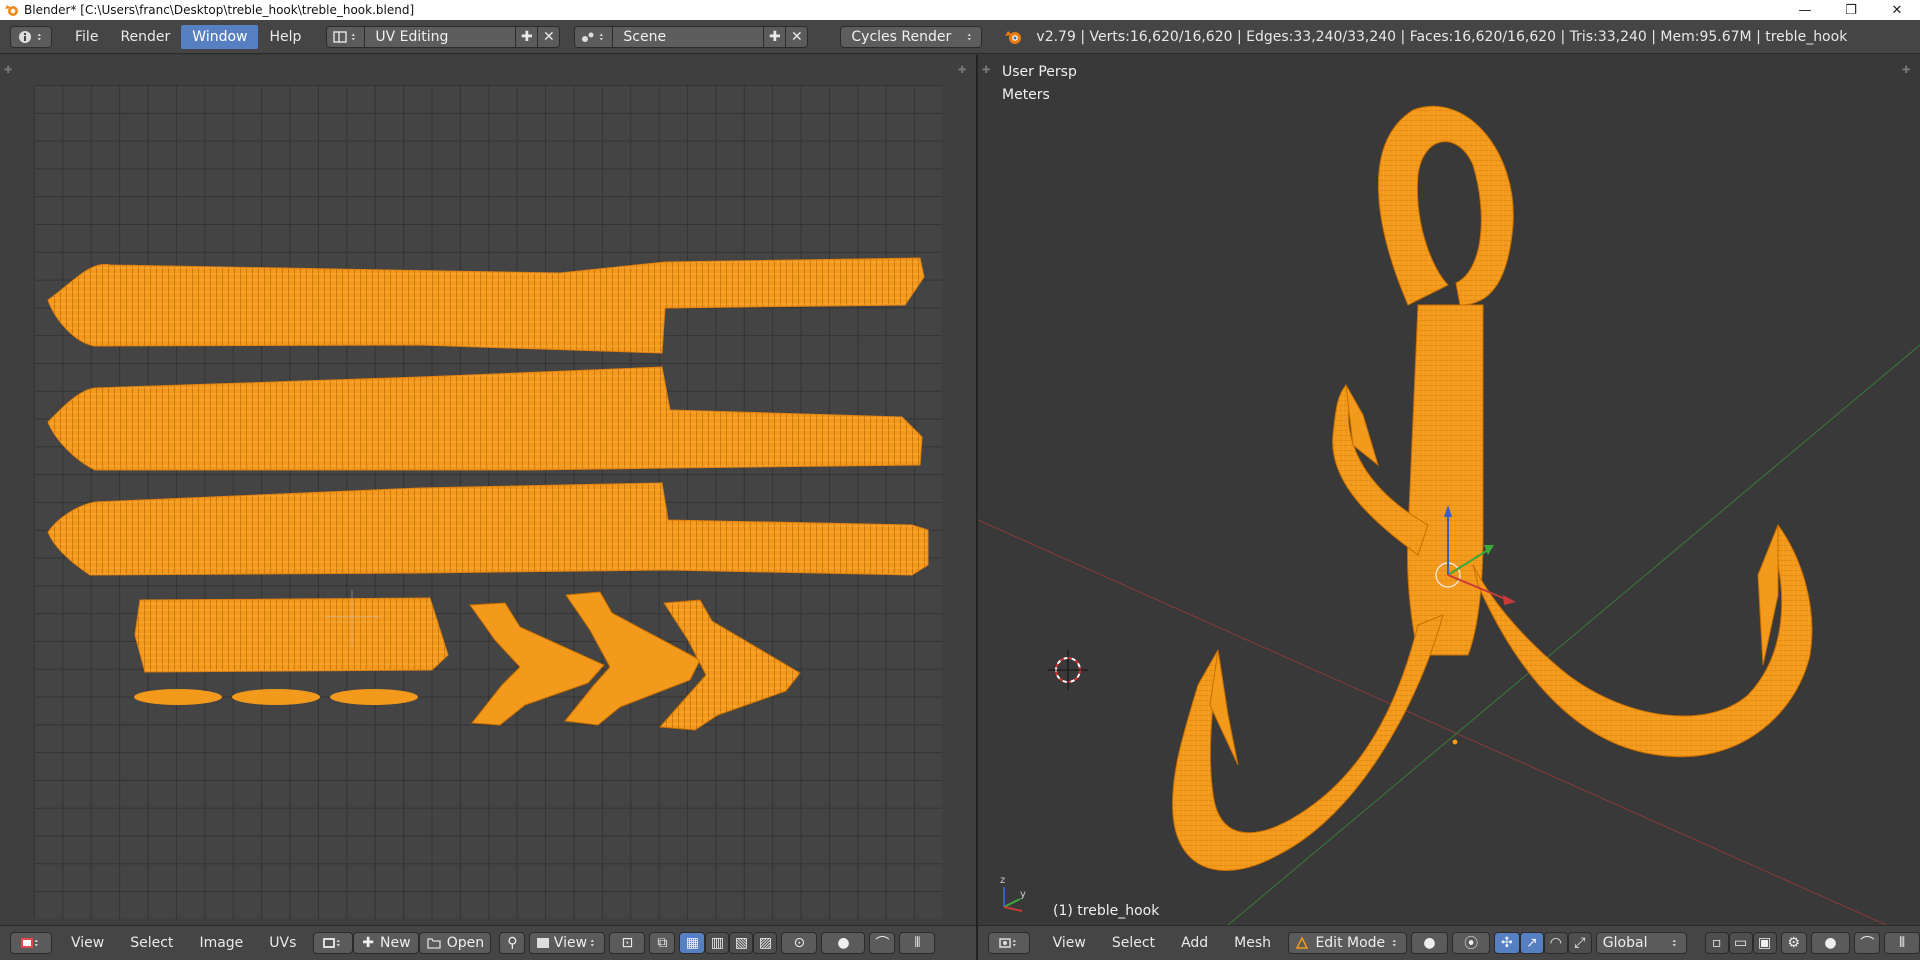  What do you see at coordinates (911, 36) in the screenshot?
I see `render-engine-select: Cycles Render` at bounding box center [911, 36].